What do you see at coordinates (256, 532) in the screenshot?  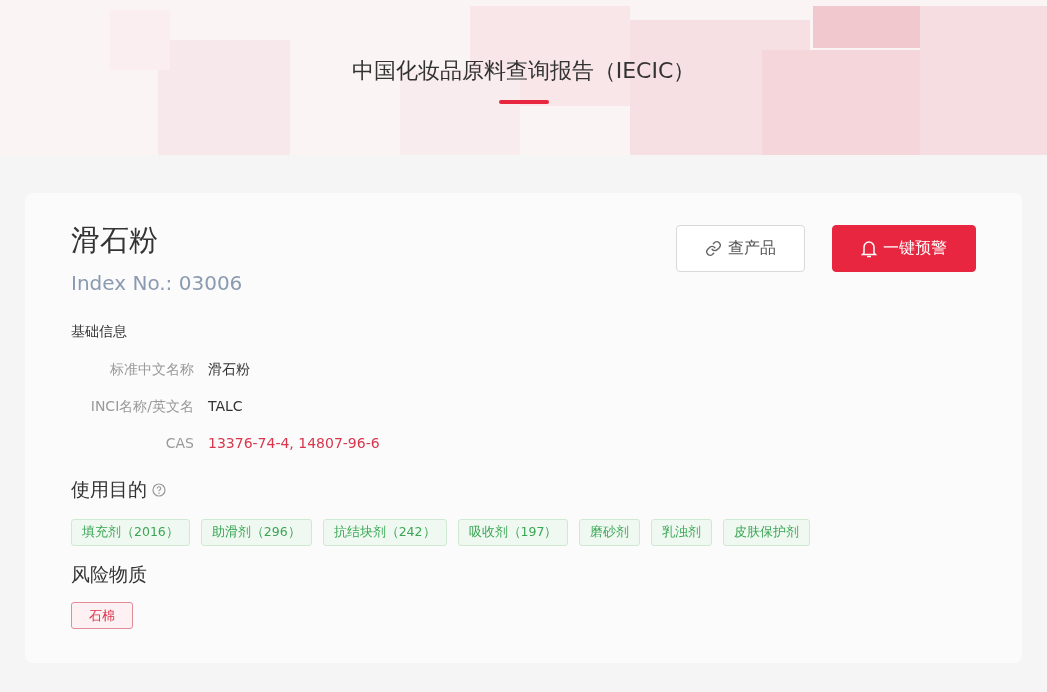 I see `purpose-tag: 助滑剂（296）` at bounding box center [256, 532].